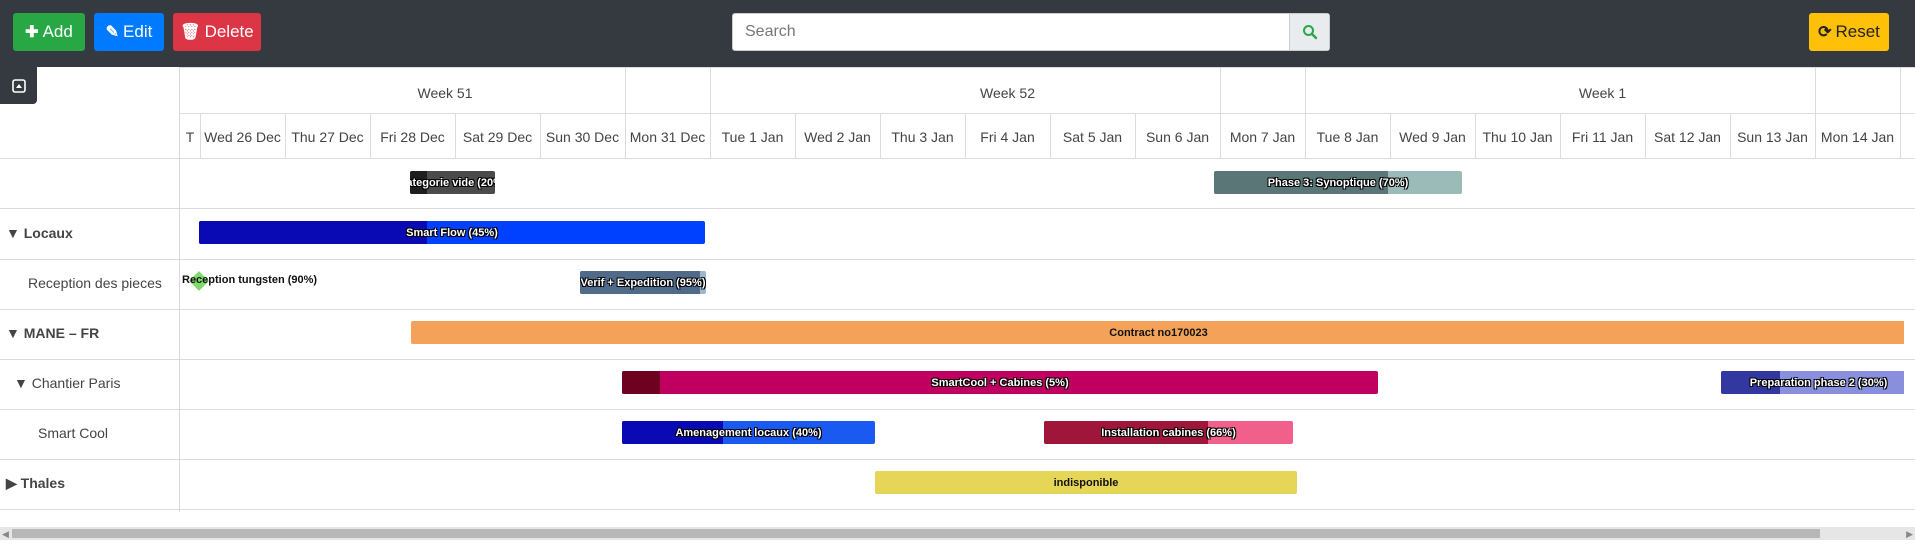  I want to click on timeline-item-label: SmartCool + Cabines (5%), so click(1000, 382).